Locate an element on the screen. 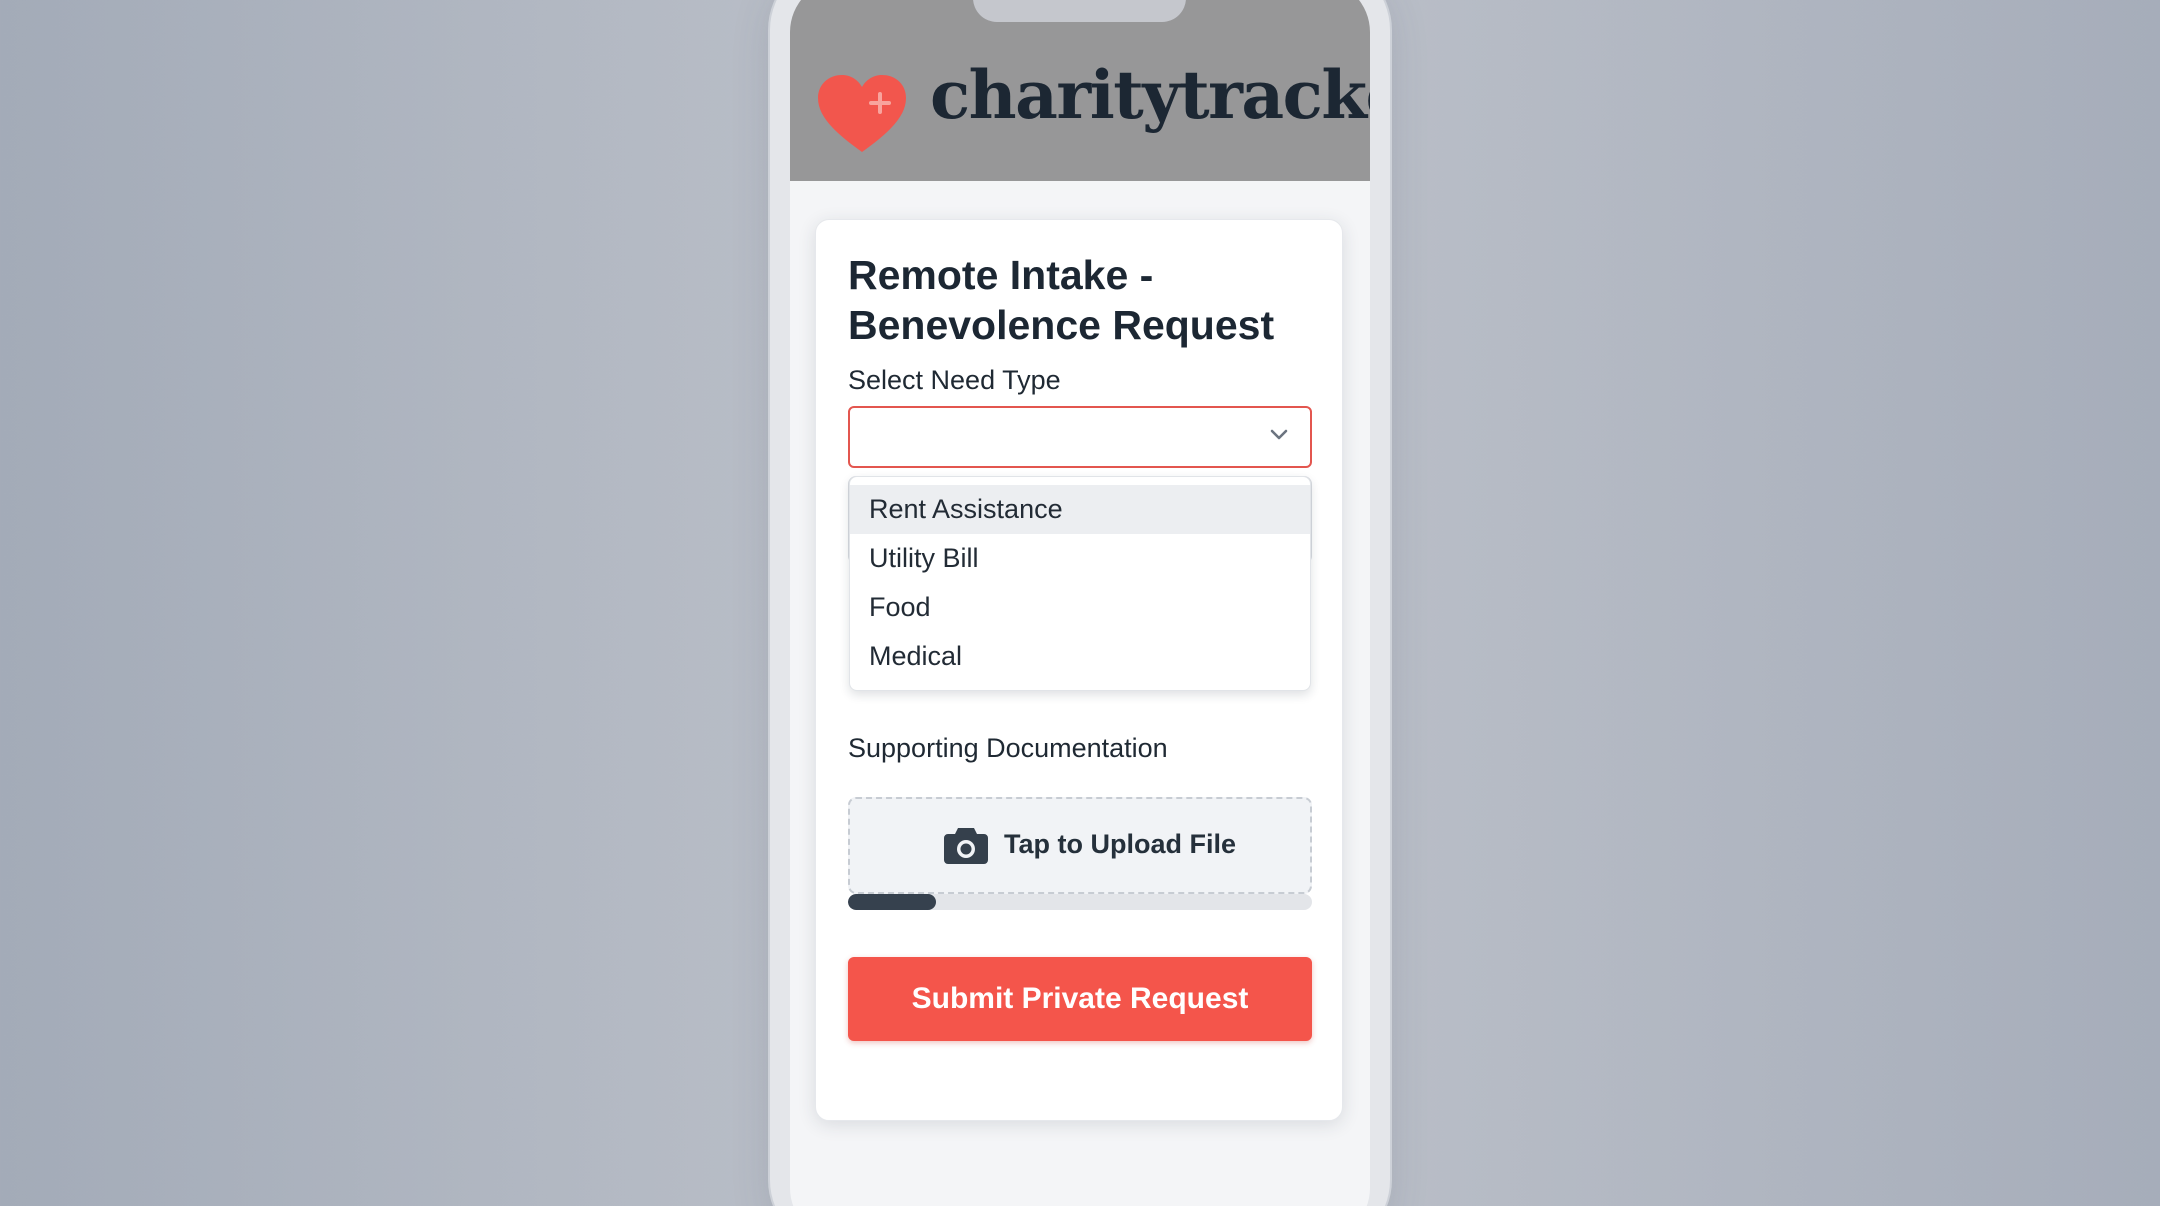 This screenshot has height=1206, width=2160. option-rent-assistance: Rent Assistance is located at coordinates (1080, 509).